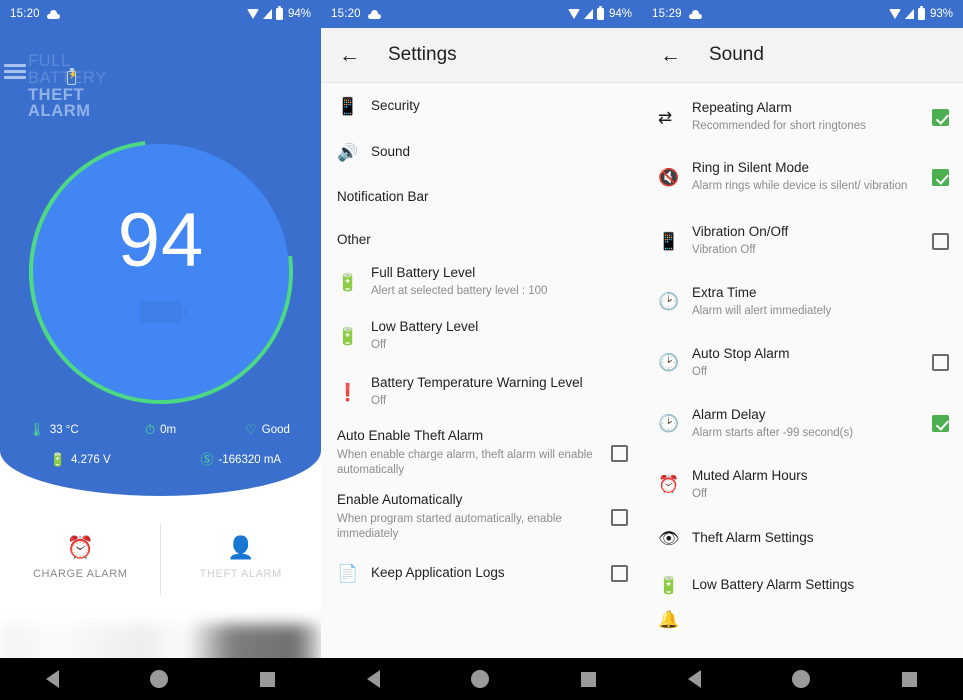 This screenshot has width=963, height=700. Describe the element at coordinates (241, 547) in the screenshot. I see `person-shield-icon: 👤` at that location.